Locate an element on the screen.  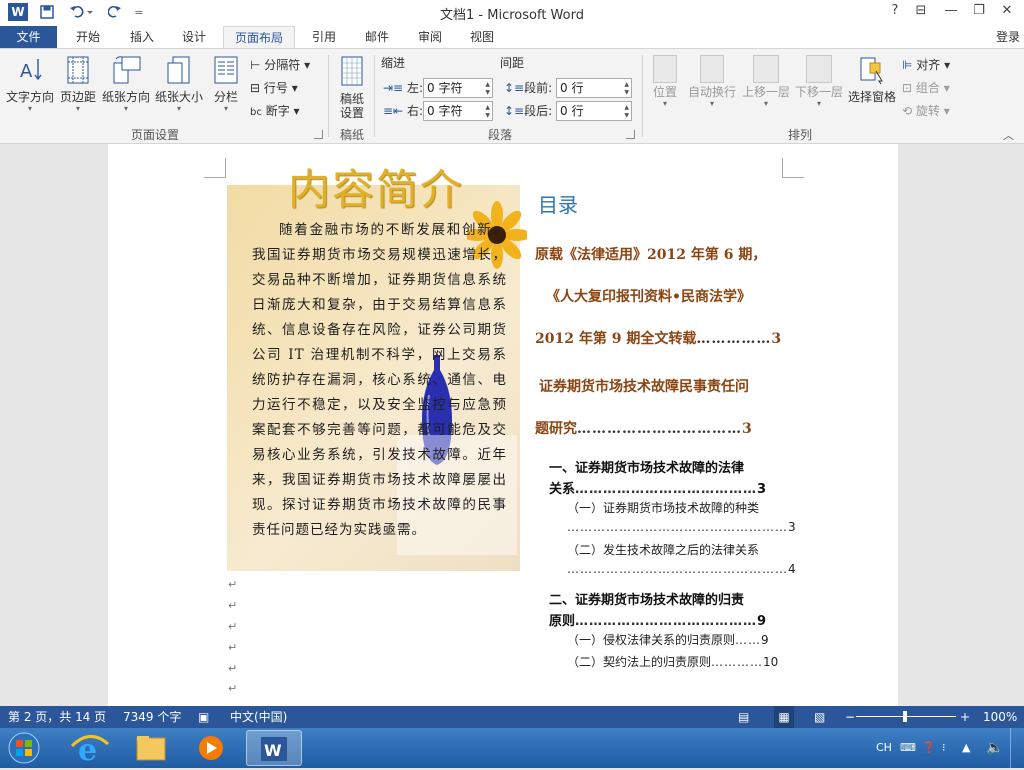
minimize-button: — is located at coordinates (951, 12).